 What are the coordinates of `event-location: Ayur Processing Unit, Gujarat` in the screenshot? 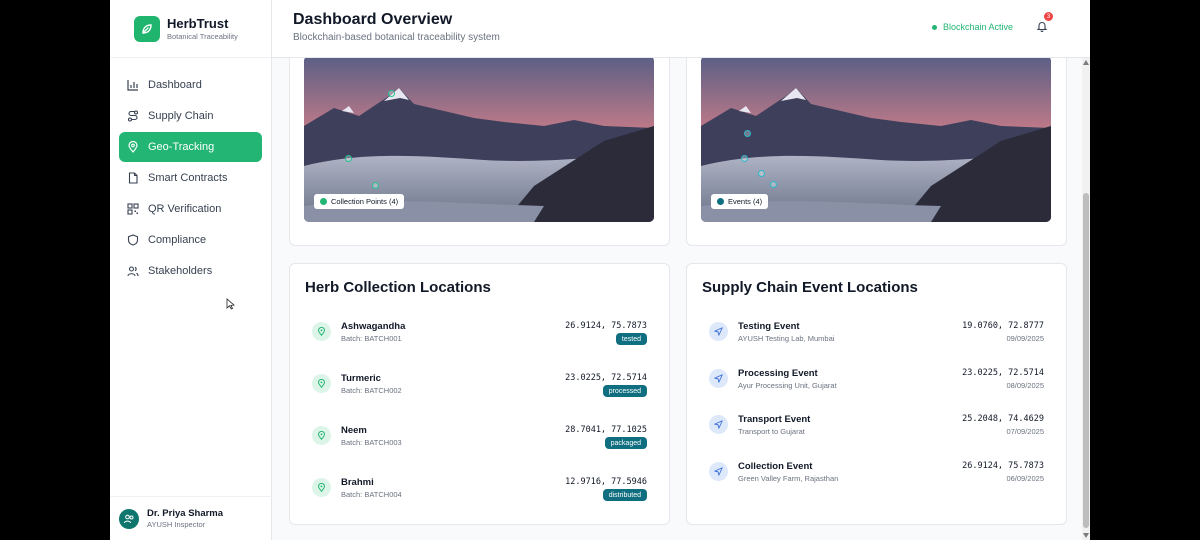 It's located at (787, 385).